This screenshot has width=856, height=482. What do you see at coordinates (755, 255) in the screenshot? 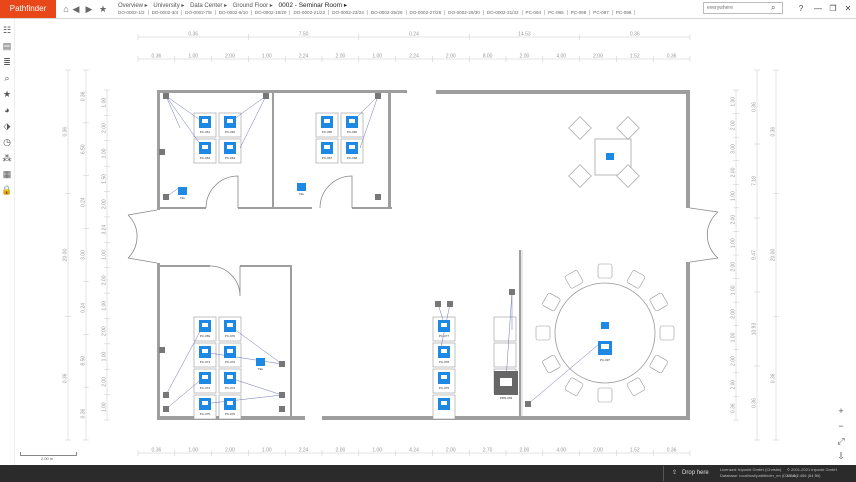
I see `dim-right-mid-label: 9.47` at bounding box center [755, 255].